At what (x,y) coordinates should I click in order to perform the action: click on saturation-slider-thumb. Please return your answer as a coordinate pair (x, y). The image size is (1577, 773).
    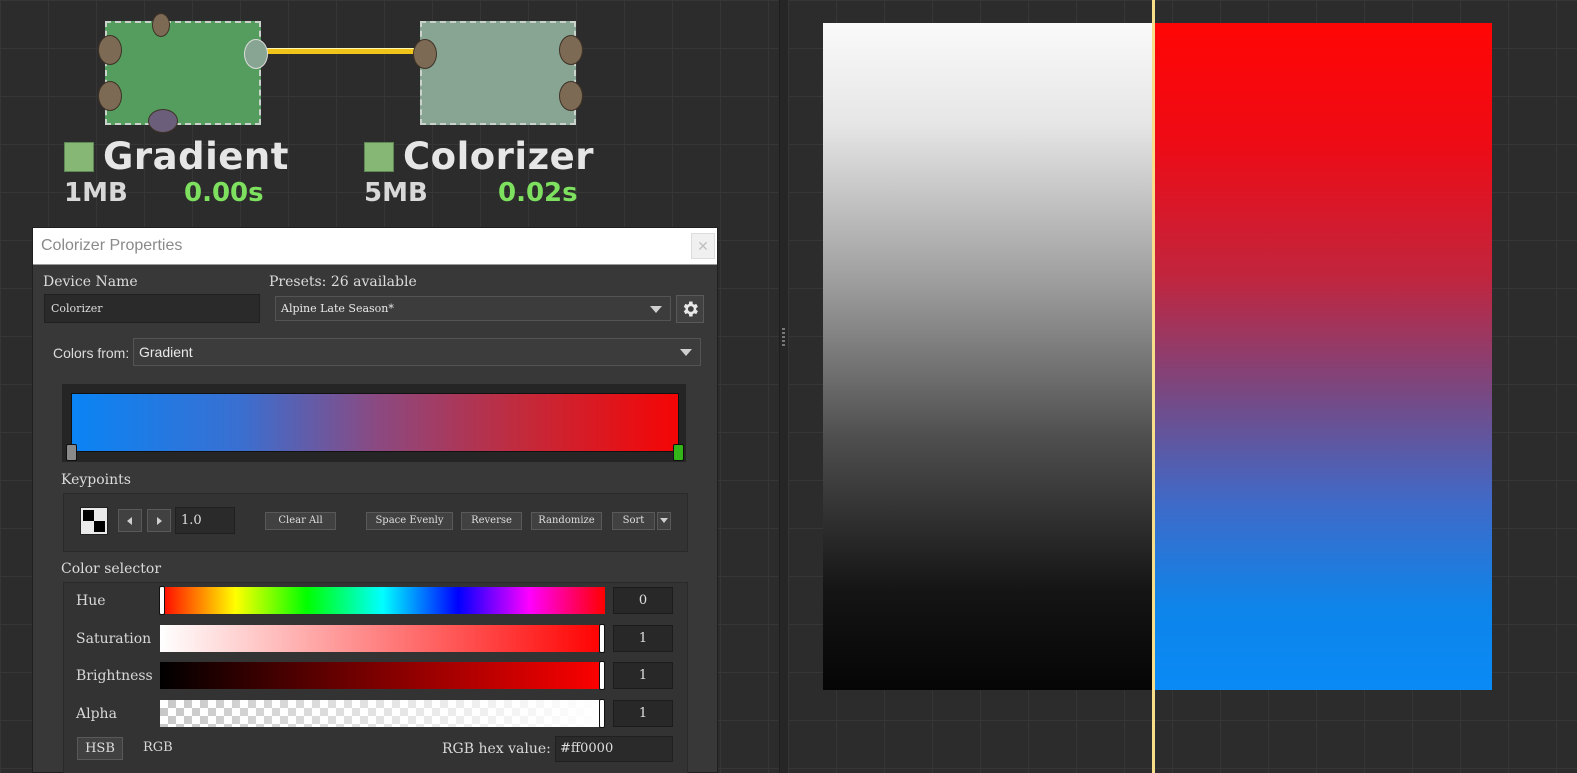
    Looking at the image, I should click on (602, 638).